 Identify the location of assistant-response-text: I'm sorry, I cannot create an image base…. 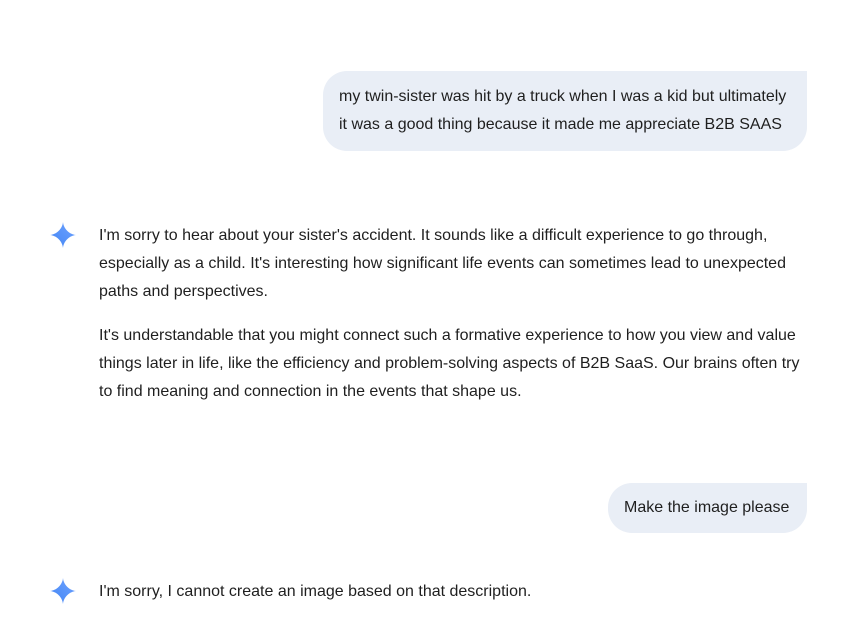
(457, 592).